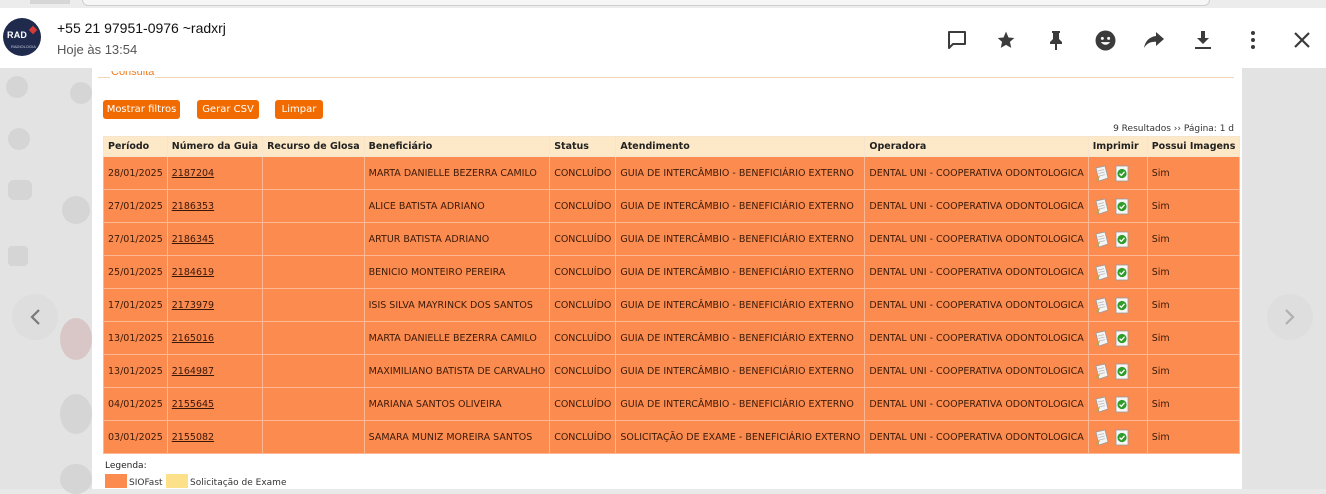 The width and height of the screenshot is (1326, 494). I want to click on guia-link: 2155645, so click(193, 404).